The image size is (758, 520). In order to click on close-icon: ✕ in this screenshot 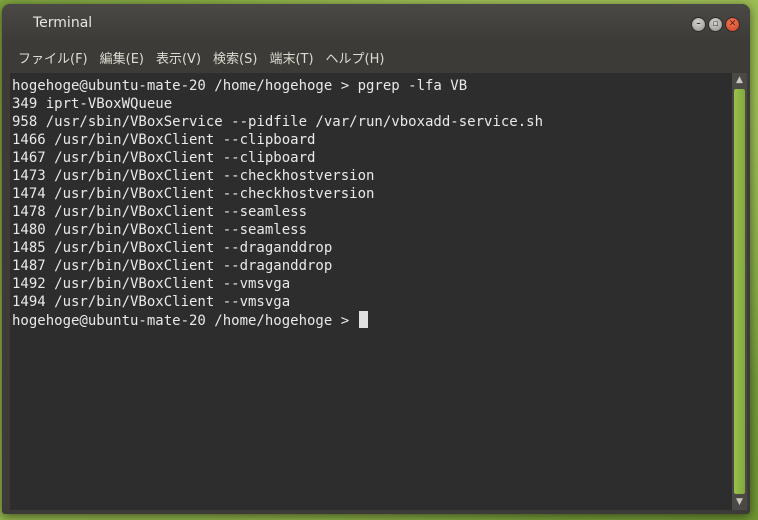, I will do `click(732, 24)`.